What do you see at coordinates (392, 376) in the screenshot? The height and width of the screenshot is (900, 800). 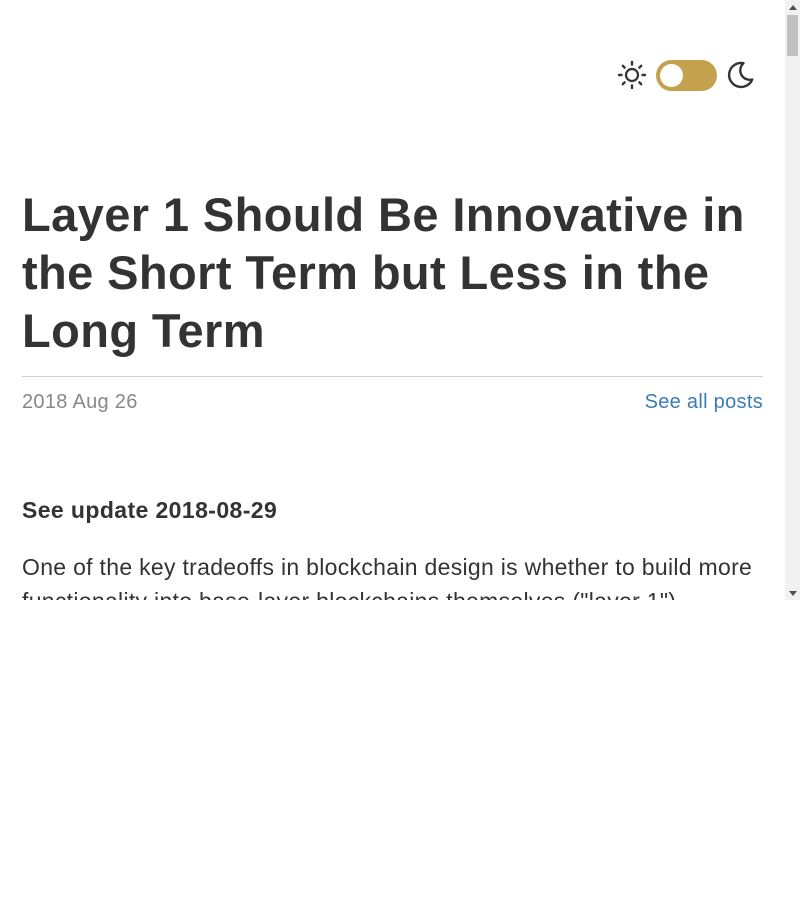 I see `title-divider` at bounding box center [392, 376].